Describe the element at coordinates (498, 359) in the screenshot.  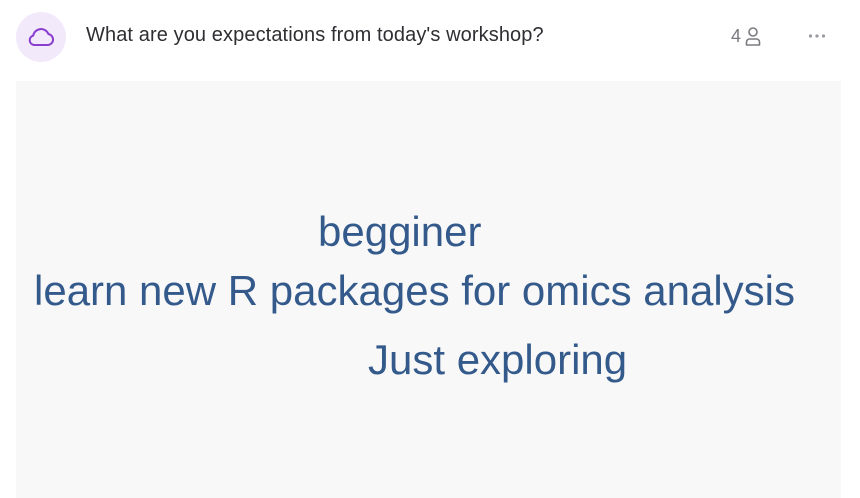
I see `word-cloud-word: Just exploring` at that location.